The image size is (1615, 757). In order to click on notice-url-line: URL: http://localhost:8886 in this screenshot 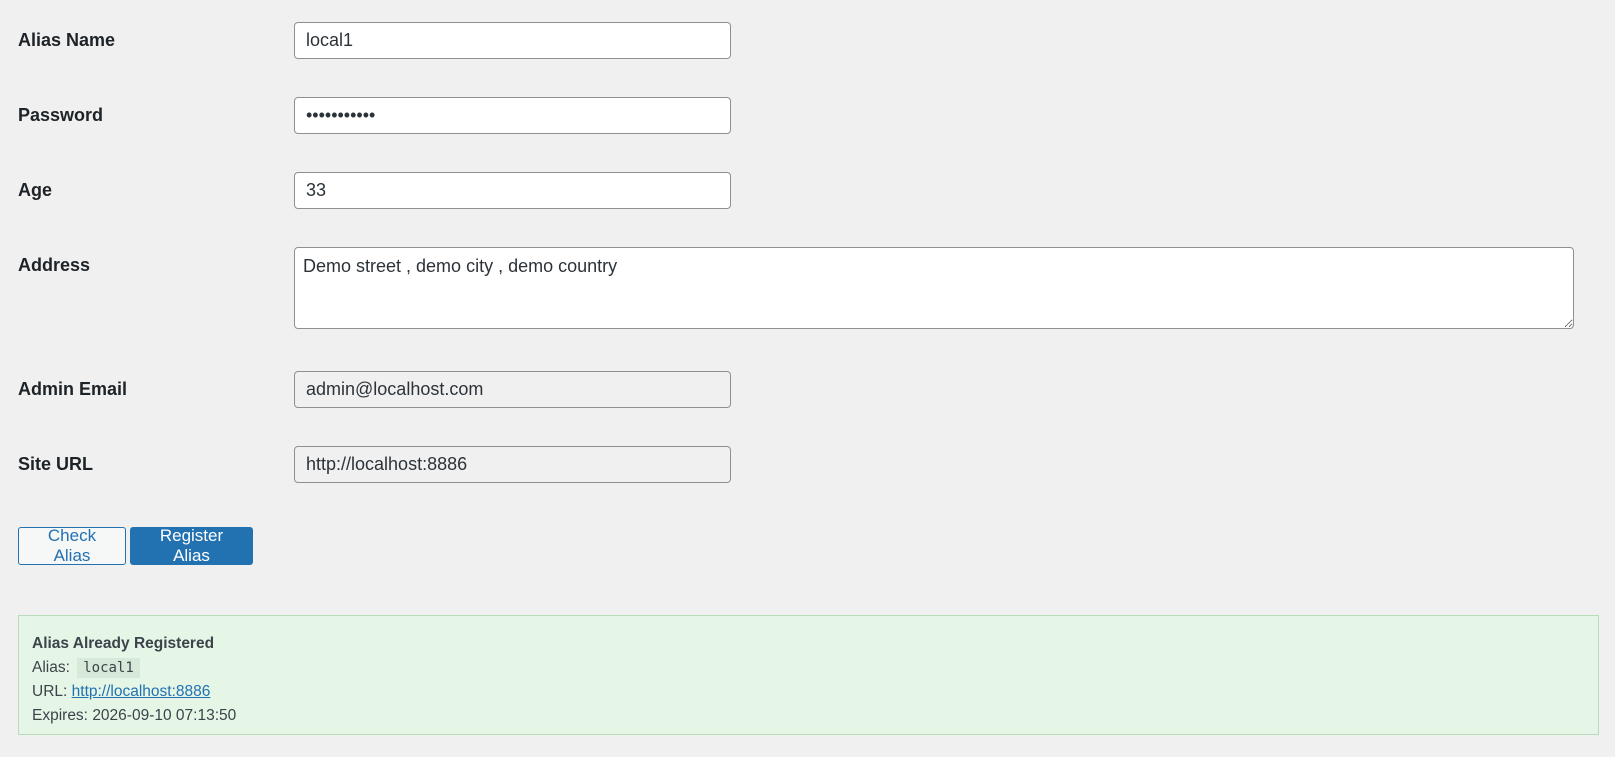, I will do `click(808, 692)`.